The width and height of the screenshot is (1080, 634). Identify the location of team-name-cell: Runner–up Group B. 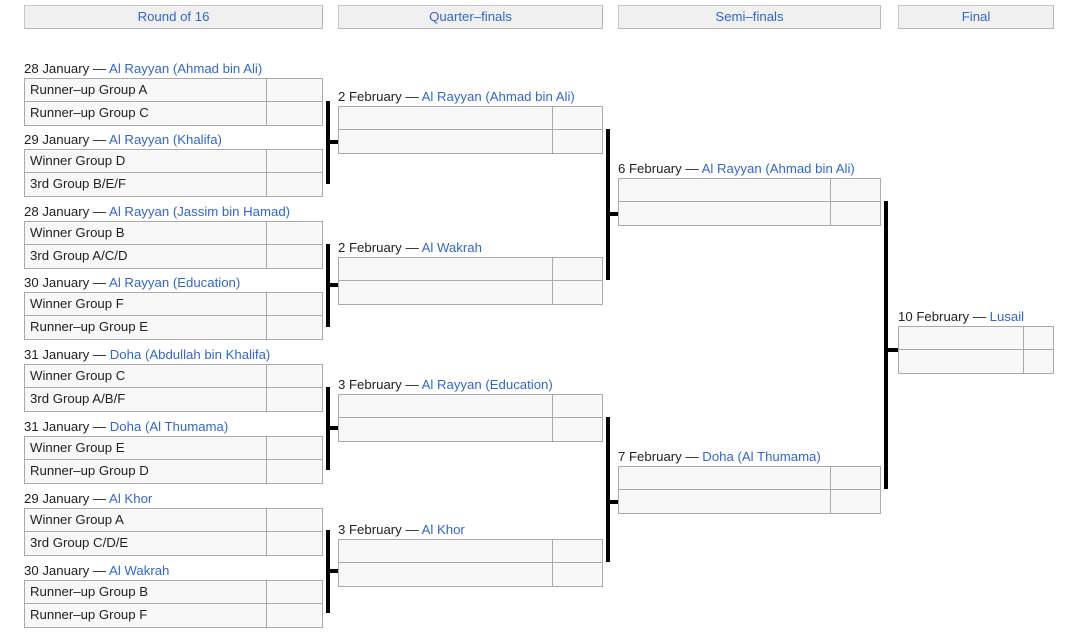
(145, 592).